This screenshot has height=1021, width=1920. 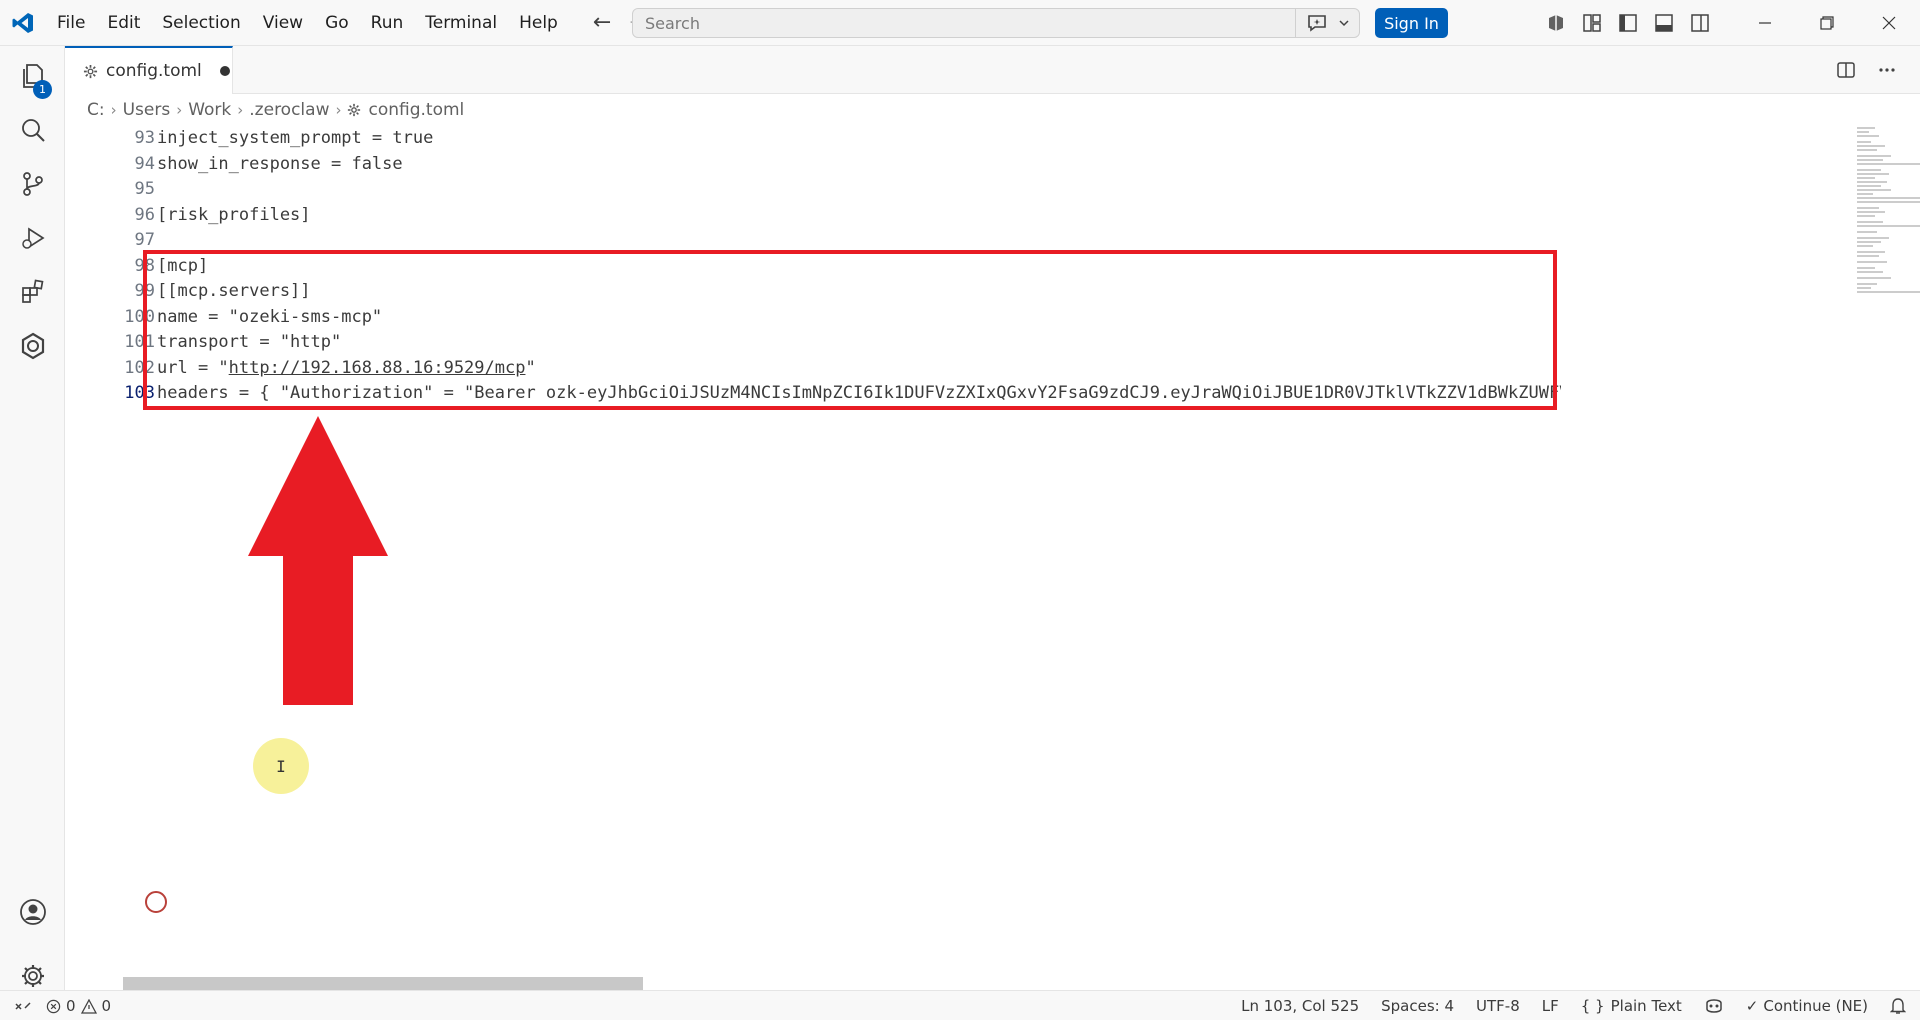 What do you see at coordinates (996, 23) in the screenshot?
I see `command-search: Search` at bounding box center [996, 23].